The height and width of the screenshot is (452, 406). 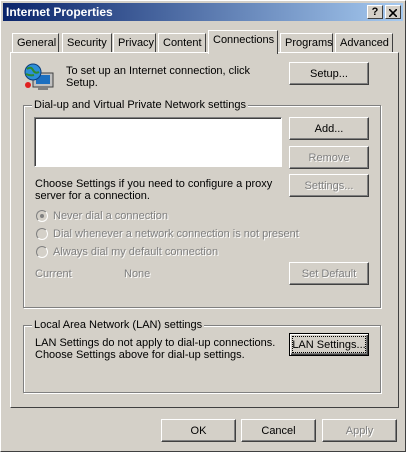 I want to click on cancel-button: Cancel, so click(x=278, y=430).